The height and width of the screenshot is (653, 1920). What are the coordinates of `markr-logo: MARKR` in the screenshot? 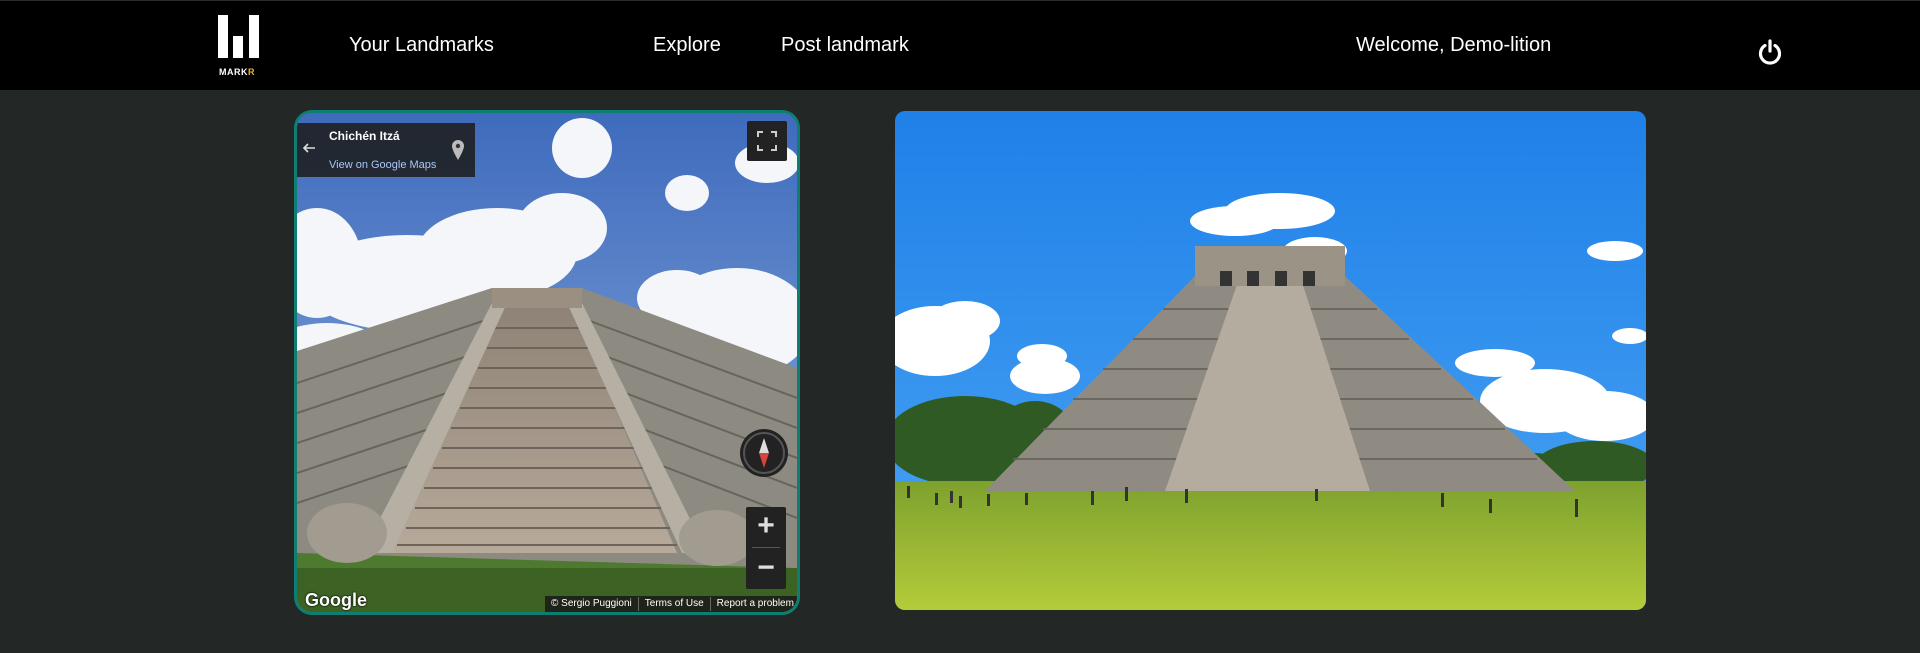 It's located at (240, 47).